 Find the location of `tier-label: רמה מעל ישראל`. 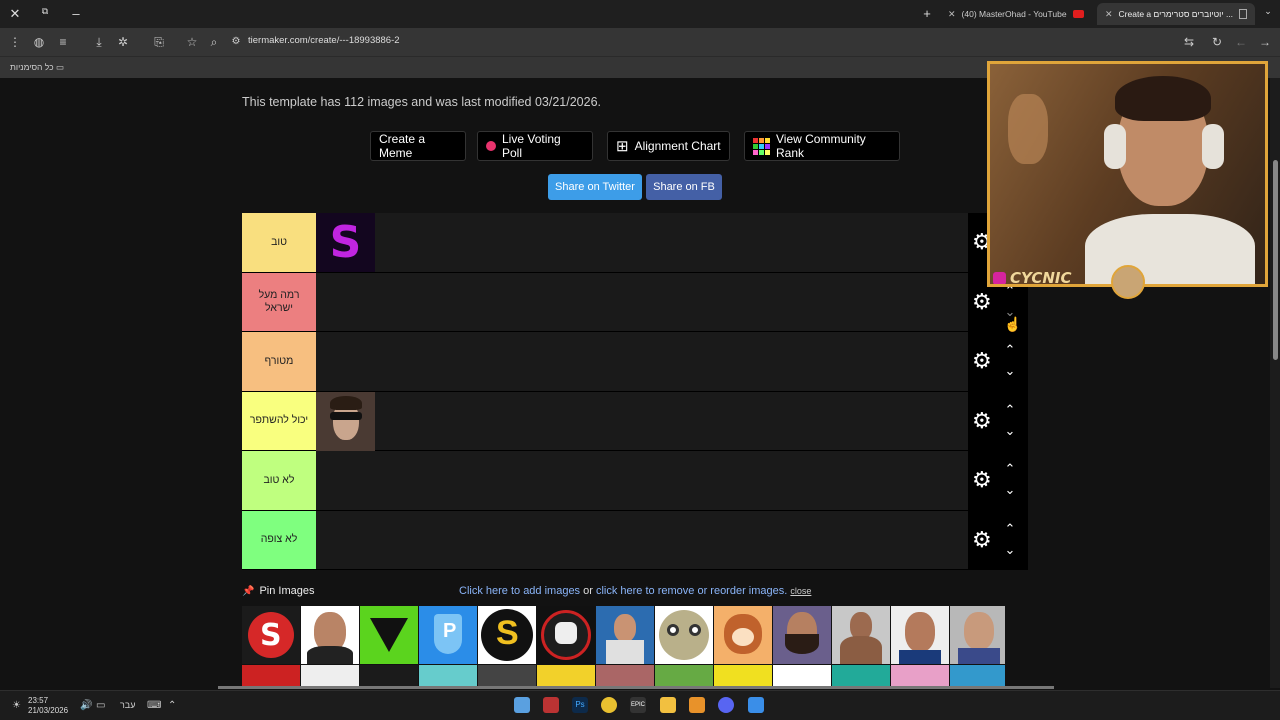

tier-label: רמה מעל ישראל is located at coordinates (279, 301).